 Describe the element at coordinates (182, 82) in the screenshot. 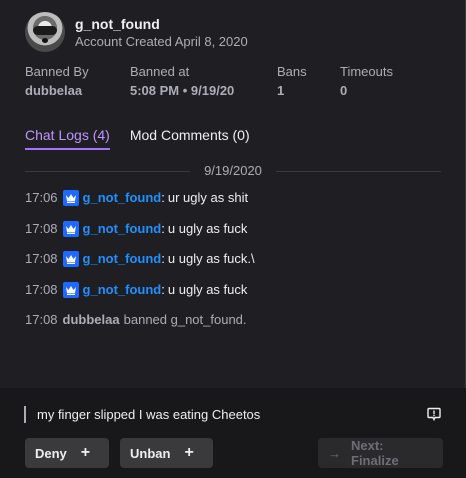

I see `stat-banned-at: Banned at 5:08 PM • 9/19/20` at that location.